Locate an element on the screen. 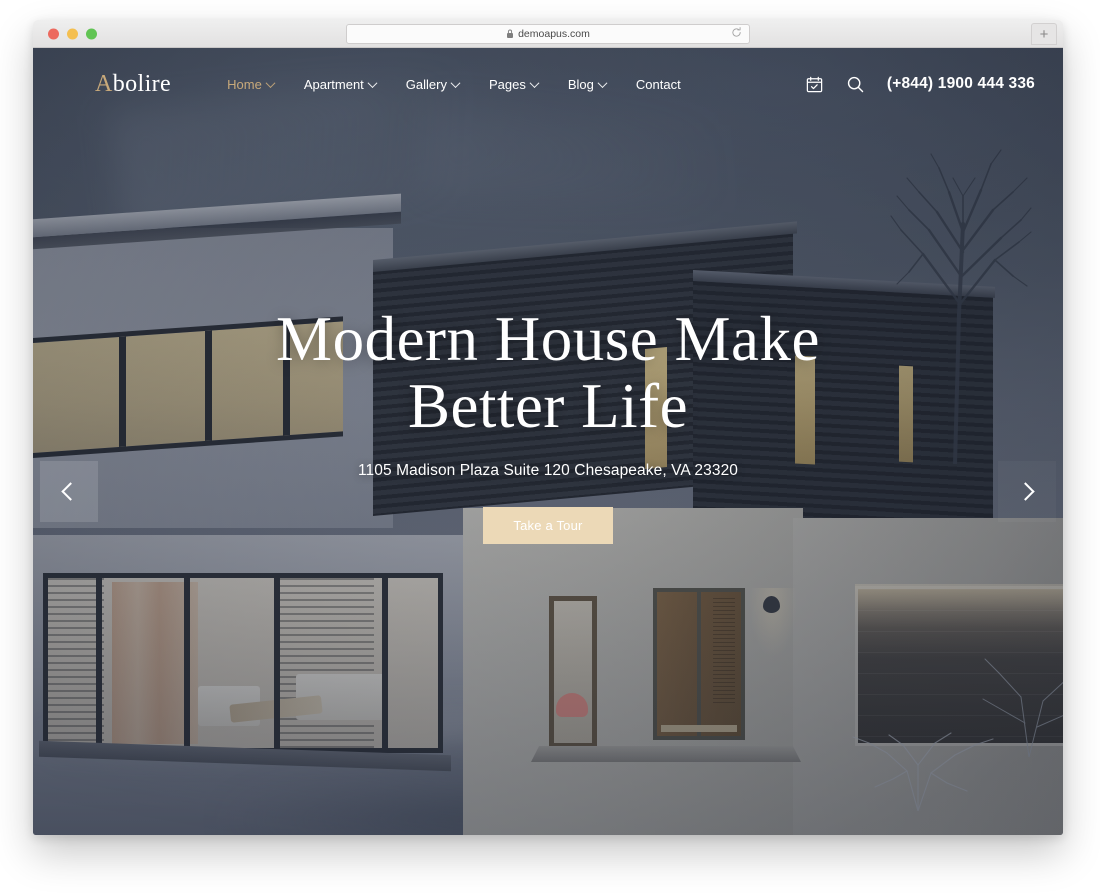  slider-prev-button is located at coordinates (69, 491).